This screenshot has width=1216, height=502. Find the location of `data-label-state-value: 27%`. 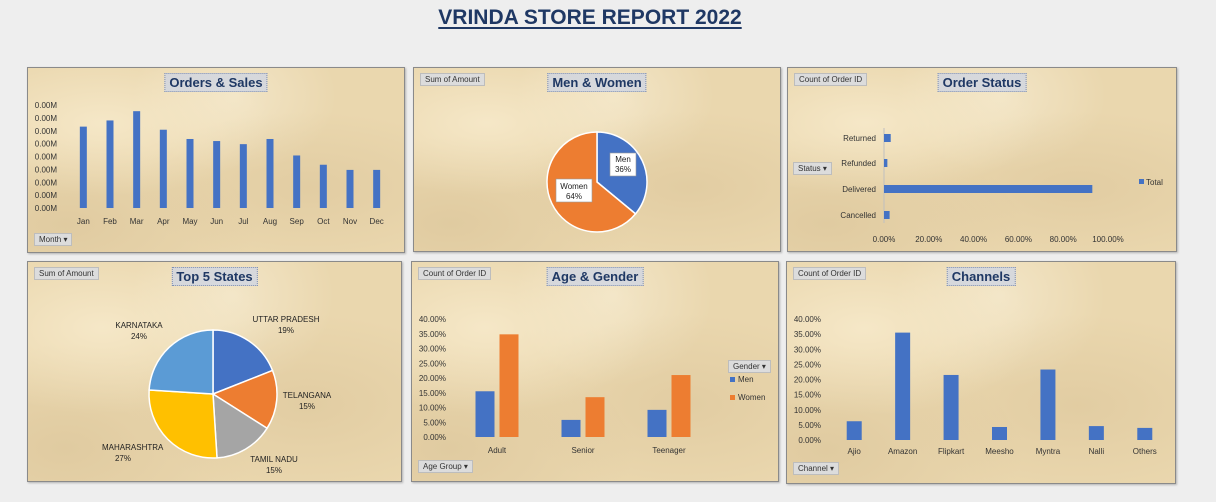

data-label-state-value: 27% is located at coordinates (123, 458).